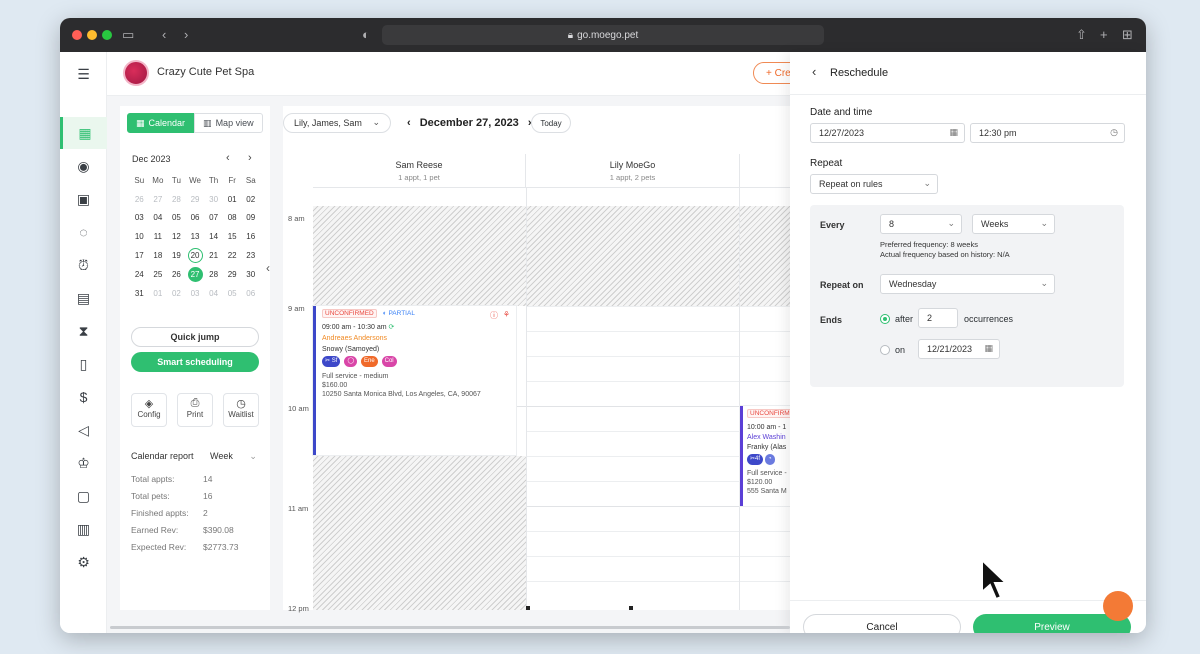  I want to click on every-value-select: 8 ⌄, so click(921, 224).